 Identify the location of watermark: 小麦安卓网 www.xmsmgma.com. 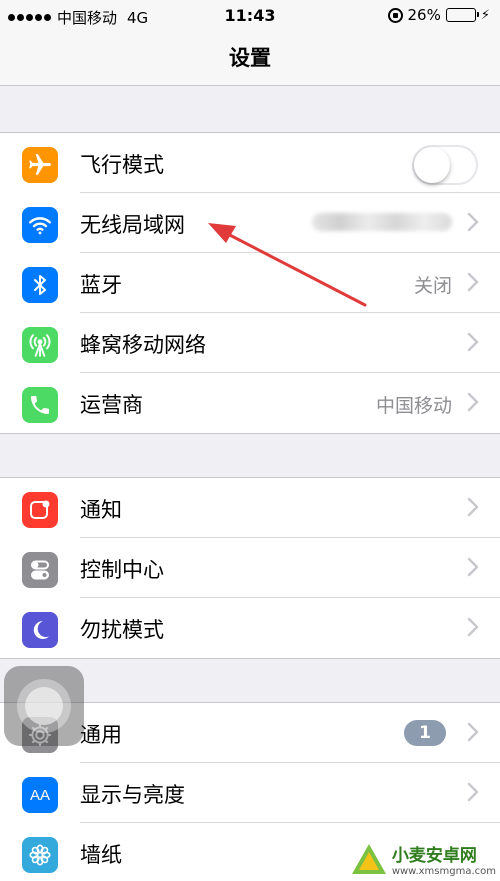
(423, 859).